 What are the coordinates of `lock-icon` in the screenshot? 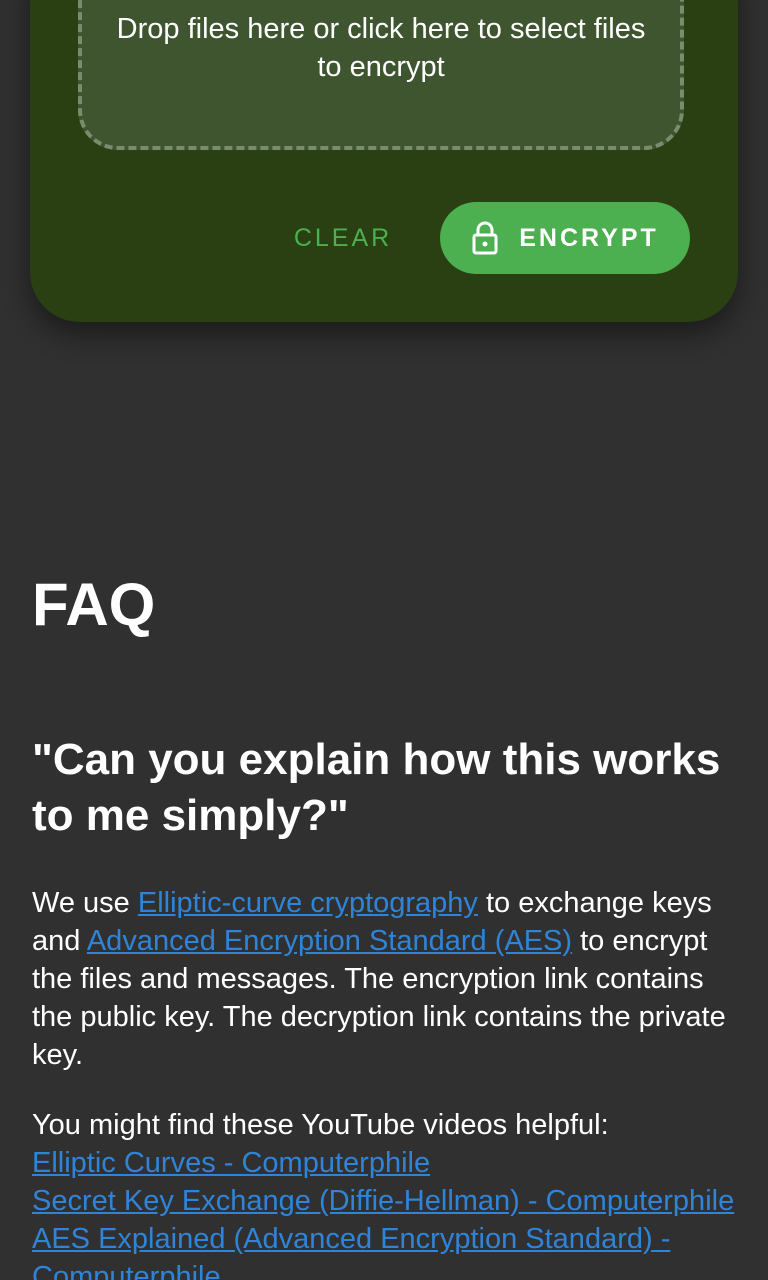 It's located at (485, 238).